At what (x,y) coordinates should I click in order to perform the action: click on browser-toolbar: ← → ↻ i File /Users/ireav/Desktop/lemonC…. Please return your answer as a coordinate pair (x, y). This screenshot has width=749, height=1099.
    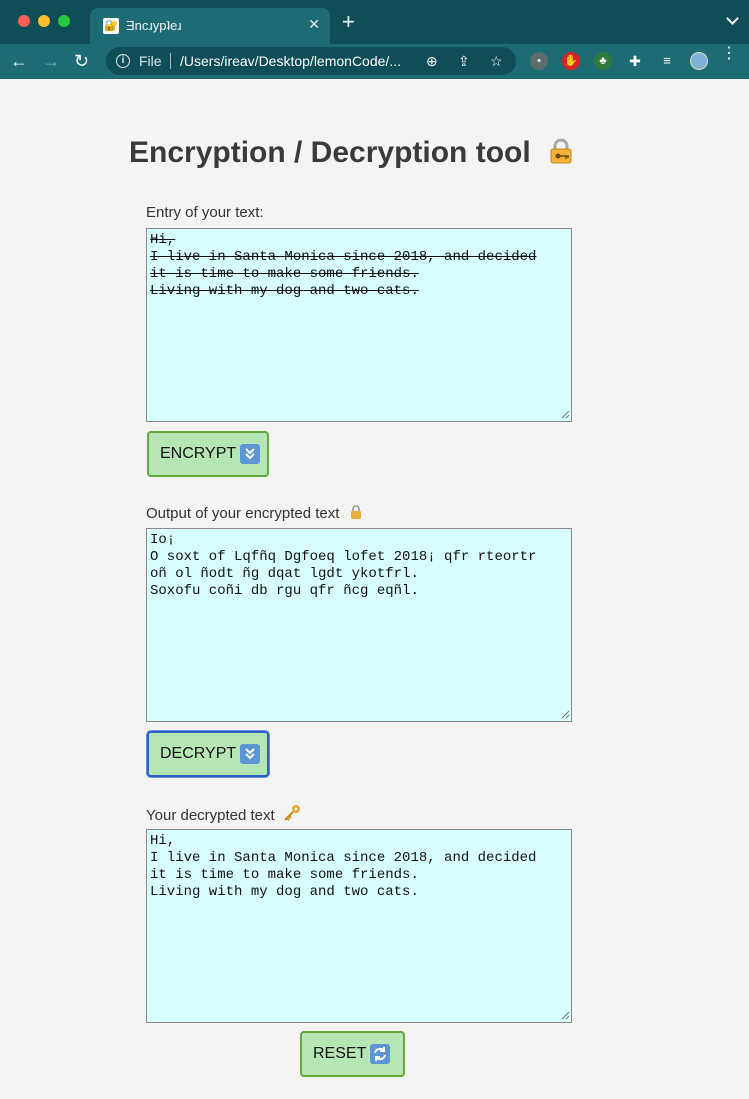
    Looking at the image, I should click on (374, 61).